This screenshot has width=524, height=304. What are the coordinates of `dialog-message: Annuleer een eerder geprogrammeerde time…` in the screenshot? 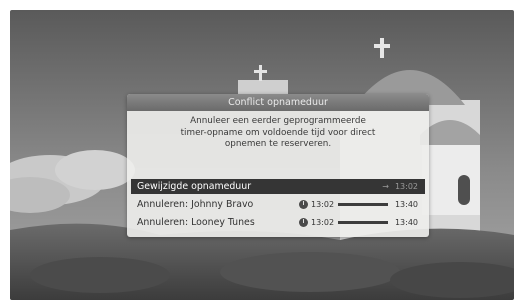 It's located at (278, 133).